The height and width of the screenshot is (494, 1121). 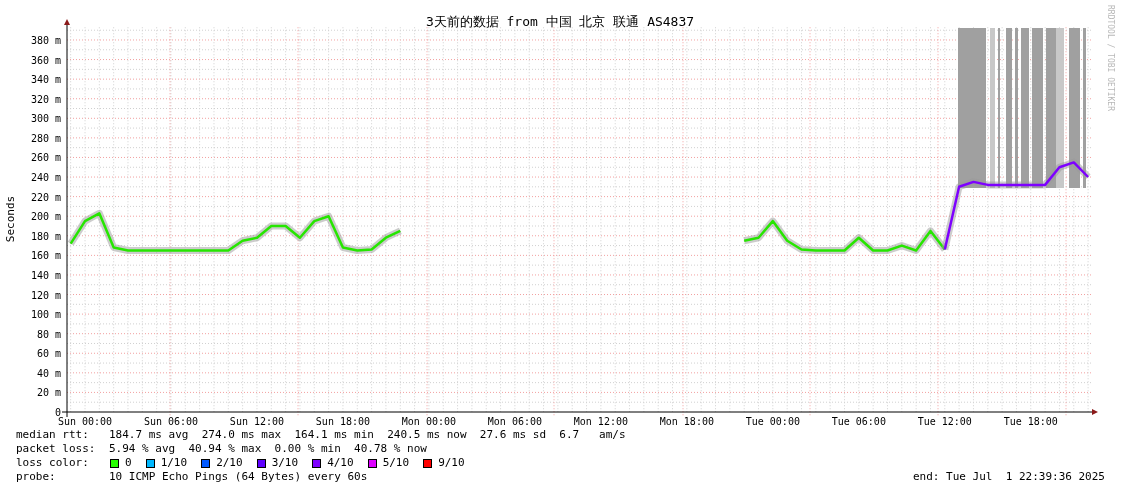 I want to click on legend-item-label: 9/10, so click(x=451, y=463).